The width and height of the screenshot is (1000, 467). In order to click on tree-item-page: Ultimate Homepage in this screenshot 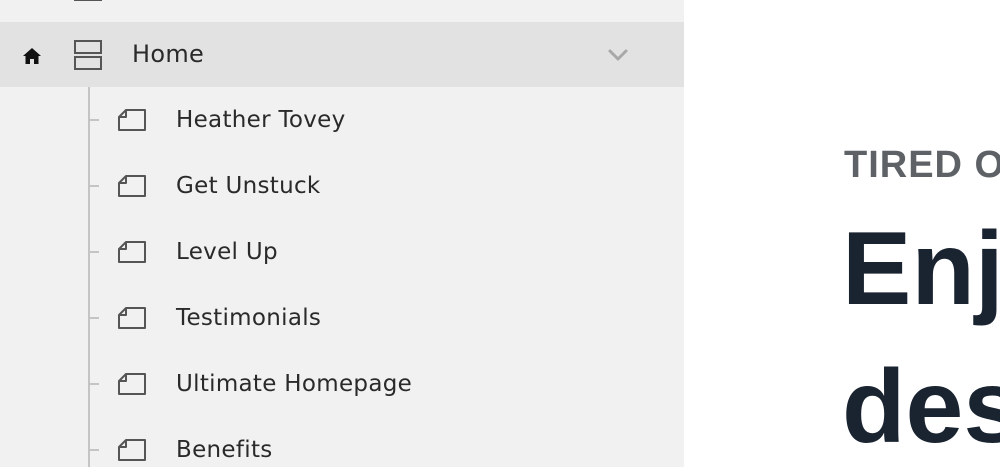, I will do `click(342, 384)`.